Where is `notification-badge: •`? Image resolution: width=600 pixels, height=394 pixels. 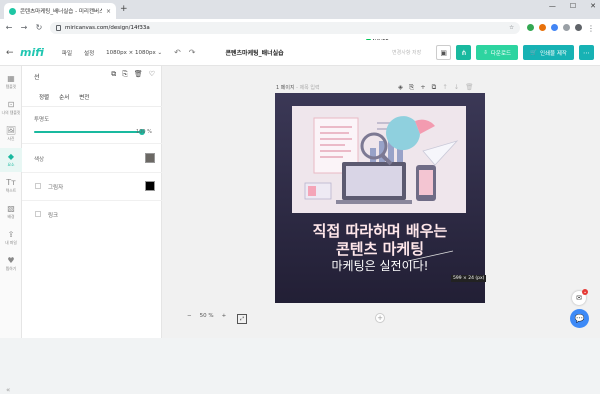
notification-badge: • is located at coordinates (585, 292).